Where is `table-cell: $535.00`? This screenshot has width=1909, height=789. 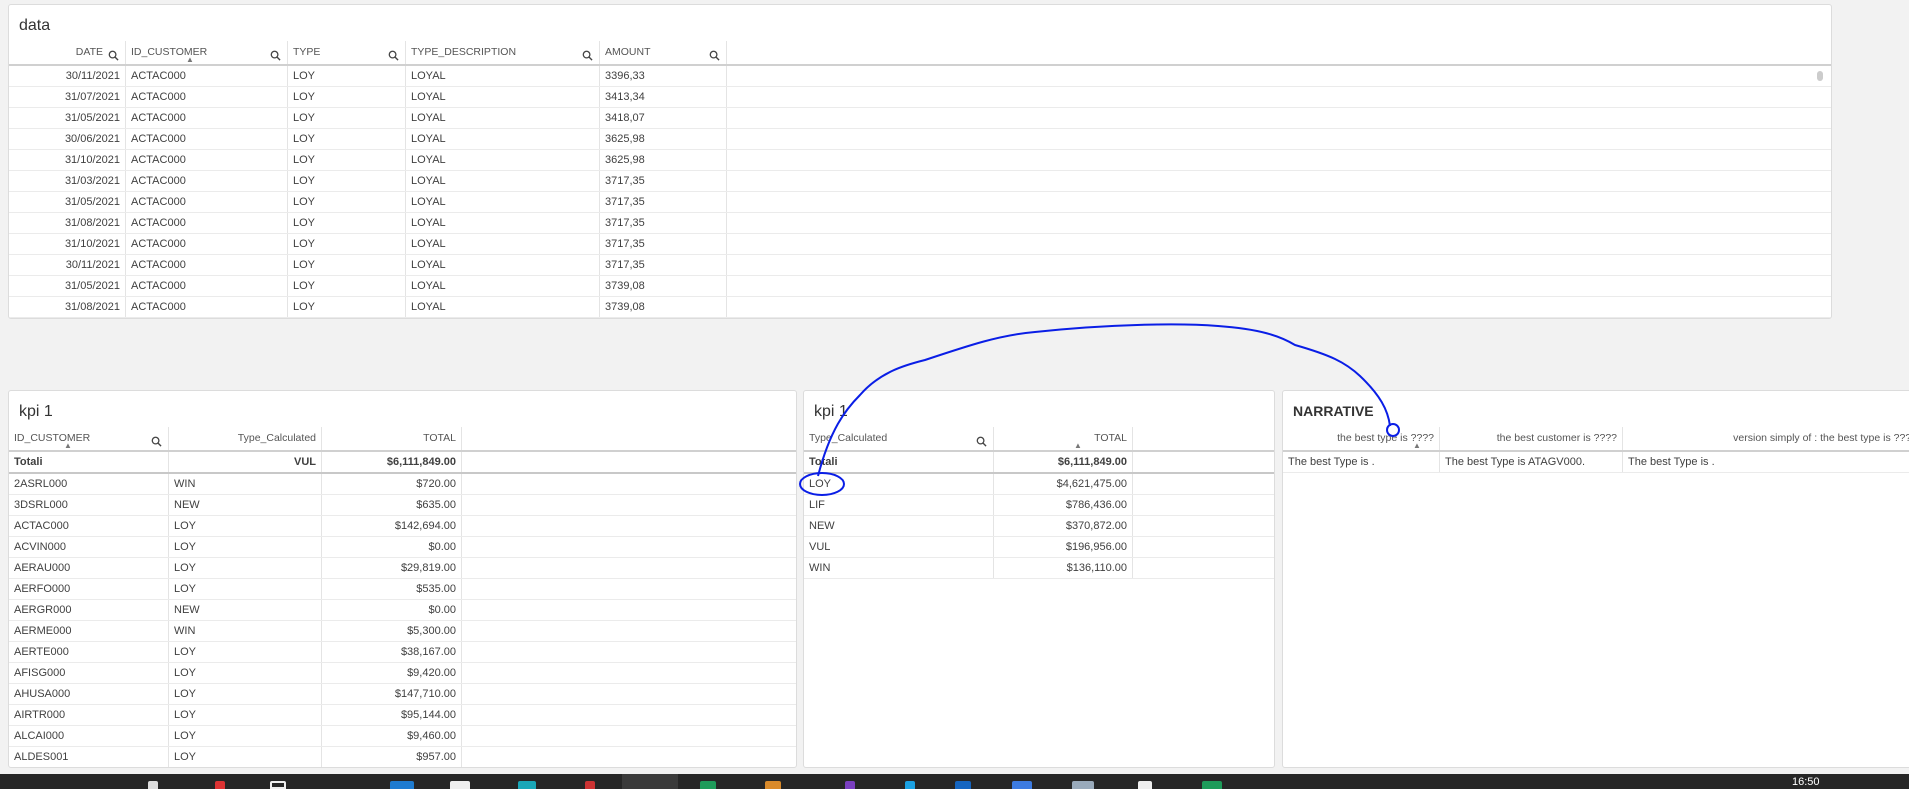
table-cell: $535.00 is located at coordinates (392, 589).